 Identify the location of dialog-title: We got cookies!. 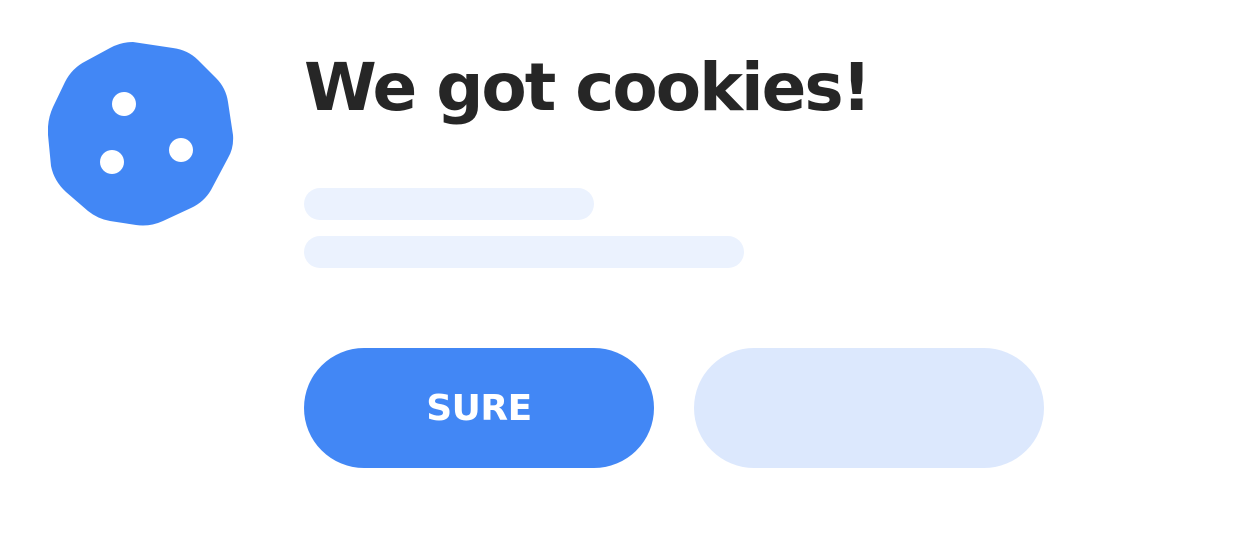
(588, 87).